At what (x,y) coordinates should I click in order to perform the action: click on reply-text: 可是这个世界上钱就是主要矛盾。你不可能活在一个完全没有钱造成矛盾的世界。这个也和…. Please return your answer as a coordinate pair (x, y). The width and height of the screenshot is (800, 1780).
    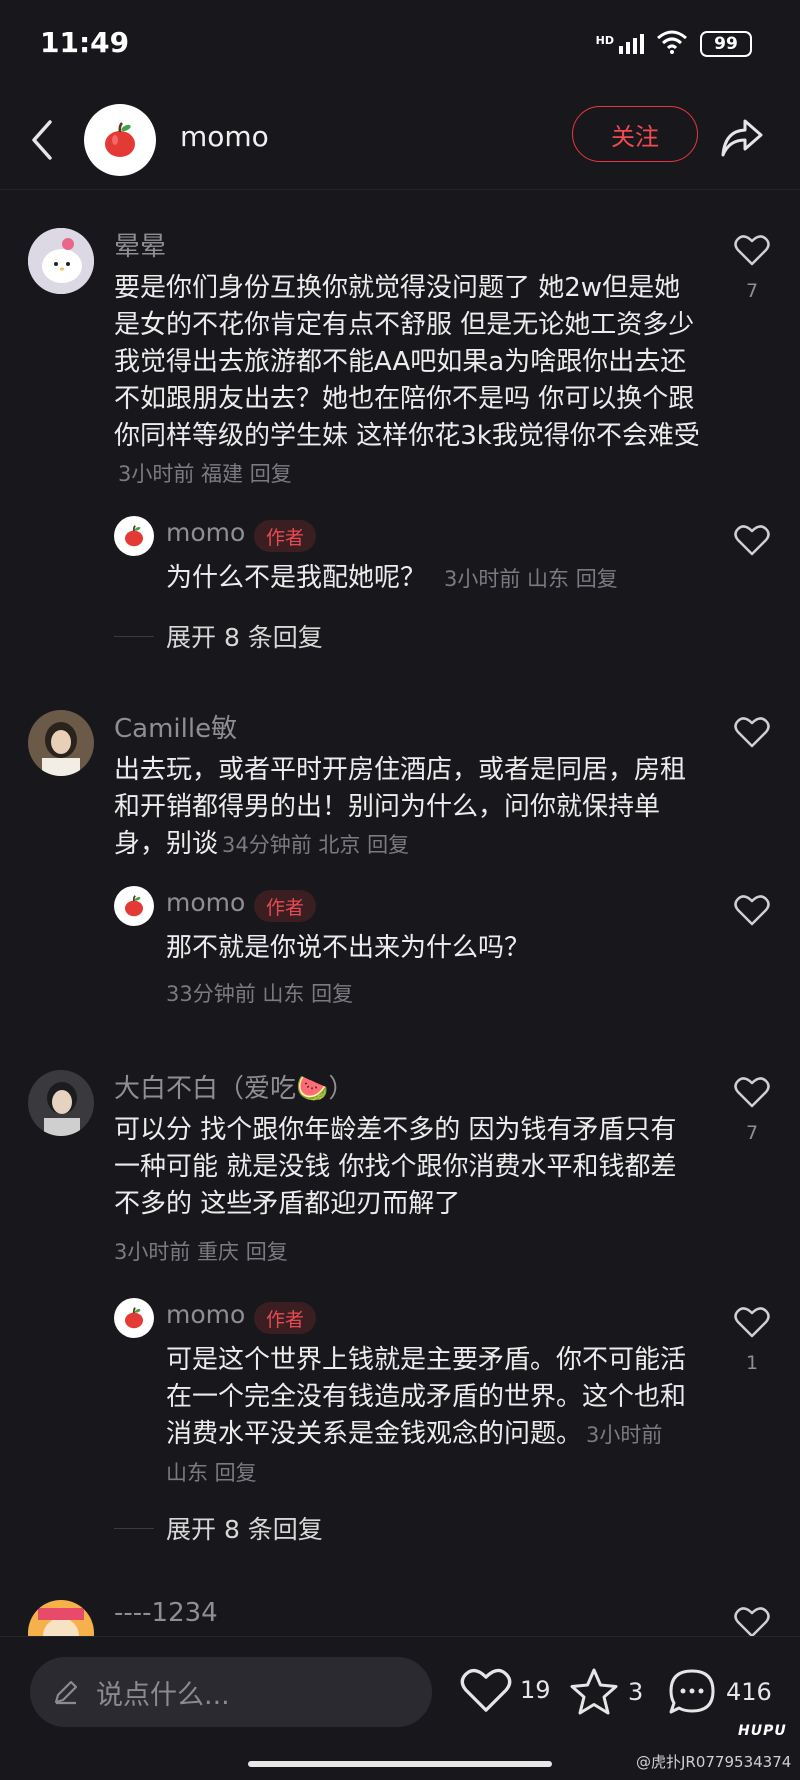
    Looking at the image, I should click on (426, 1415).